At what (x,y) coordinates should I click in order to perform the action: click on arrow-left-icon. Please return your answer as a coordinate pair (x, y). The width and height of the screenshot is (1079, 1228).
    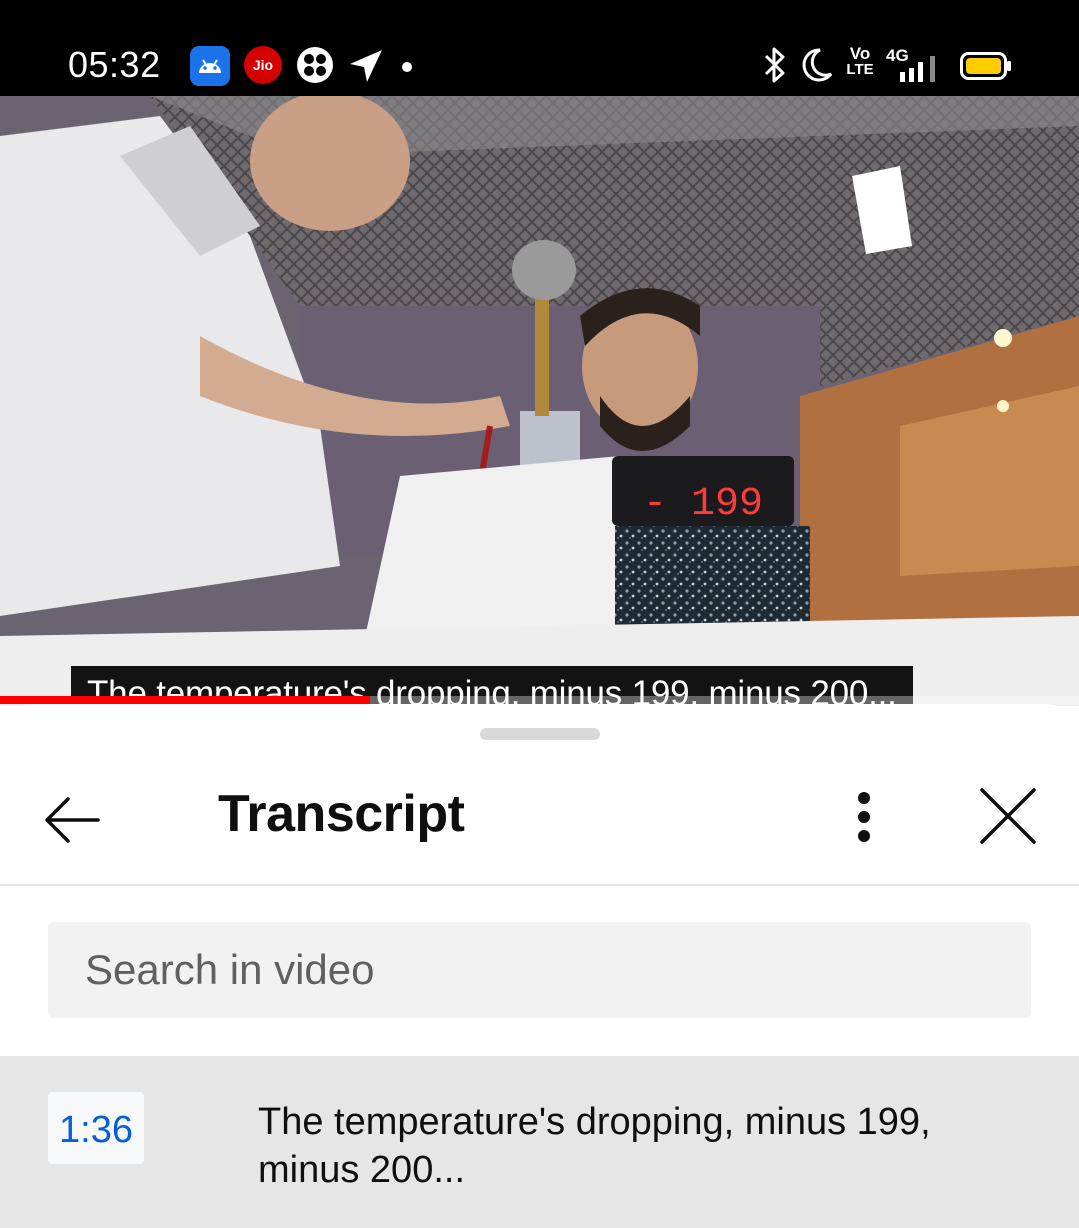
    Looking at the image, I should click on (72, 820).